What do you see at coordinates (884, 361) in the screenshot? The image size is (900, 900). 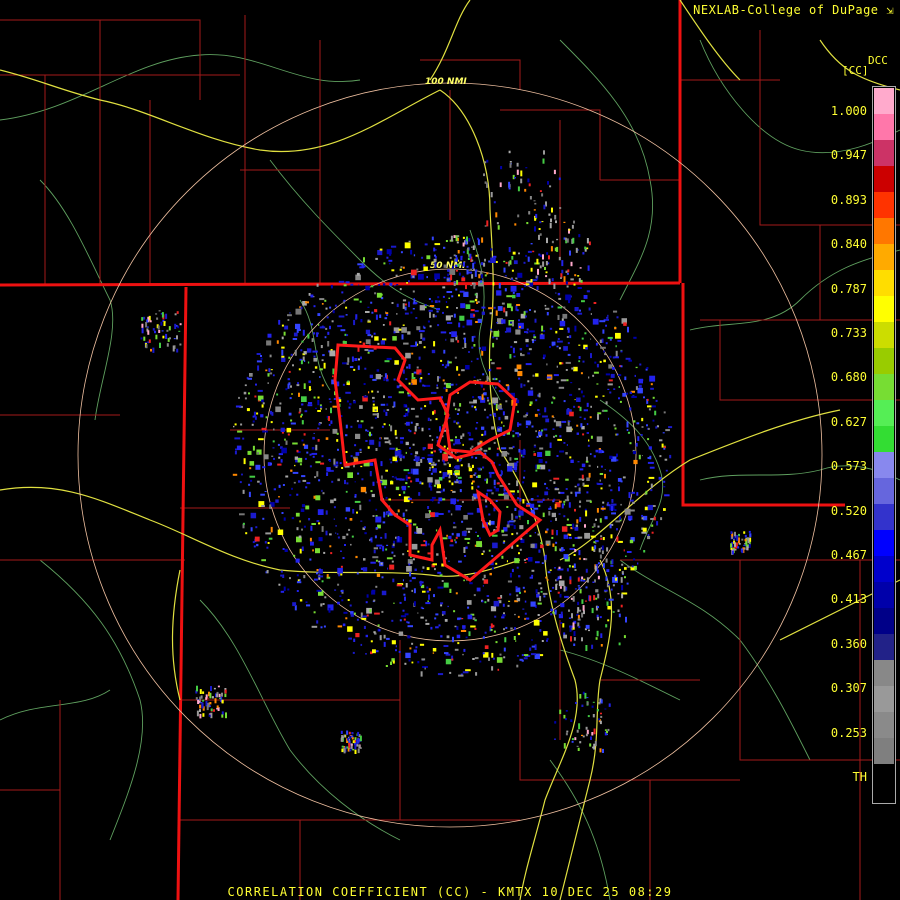 I see `colorbar-swatch` at bounding box center [884, 361].